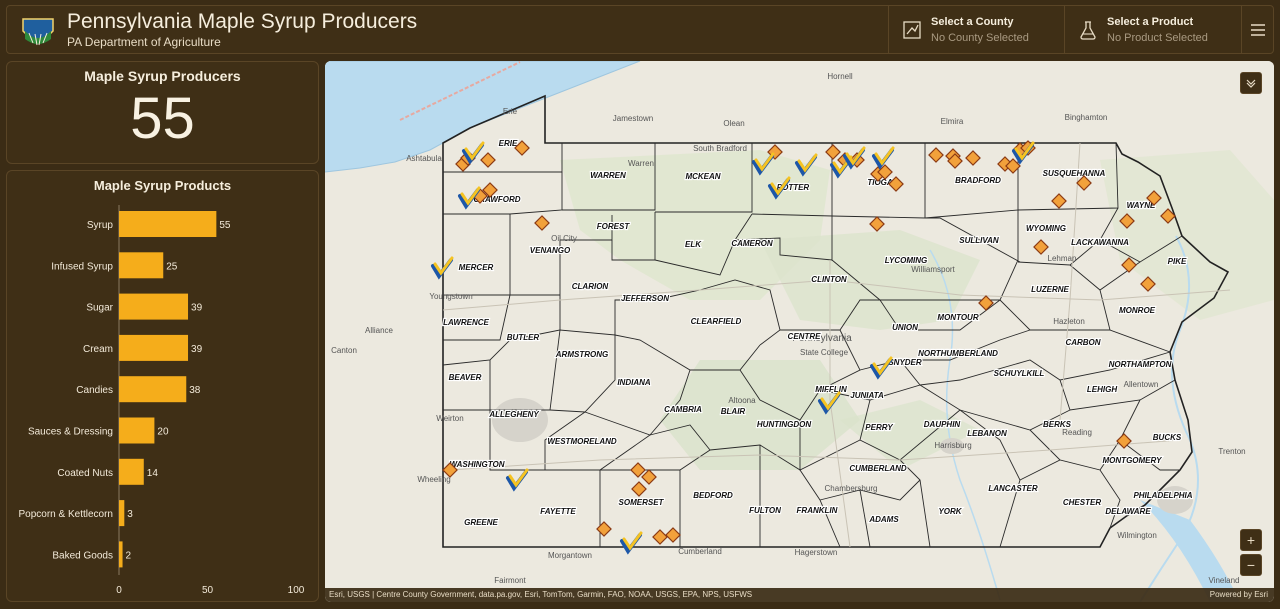  I want to click on place-label: Binghamton, so click(1086, 117).